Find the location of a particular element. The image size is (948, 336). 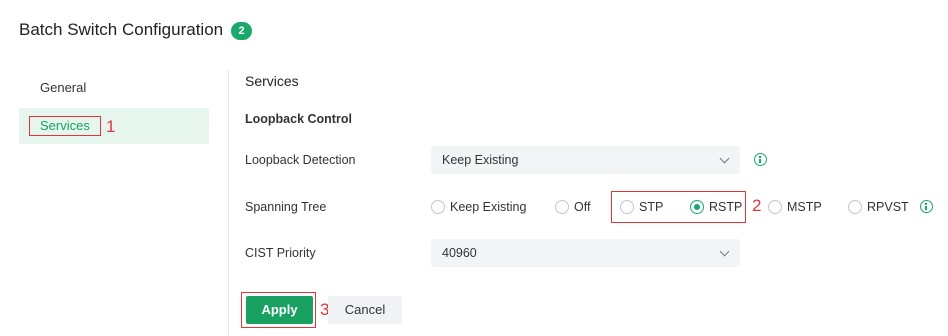

radio-label: STP is located at coordinates (651, 207).